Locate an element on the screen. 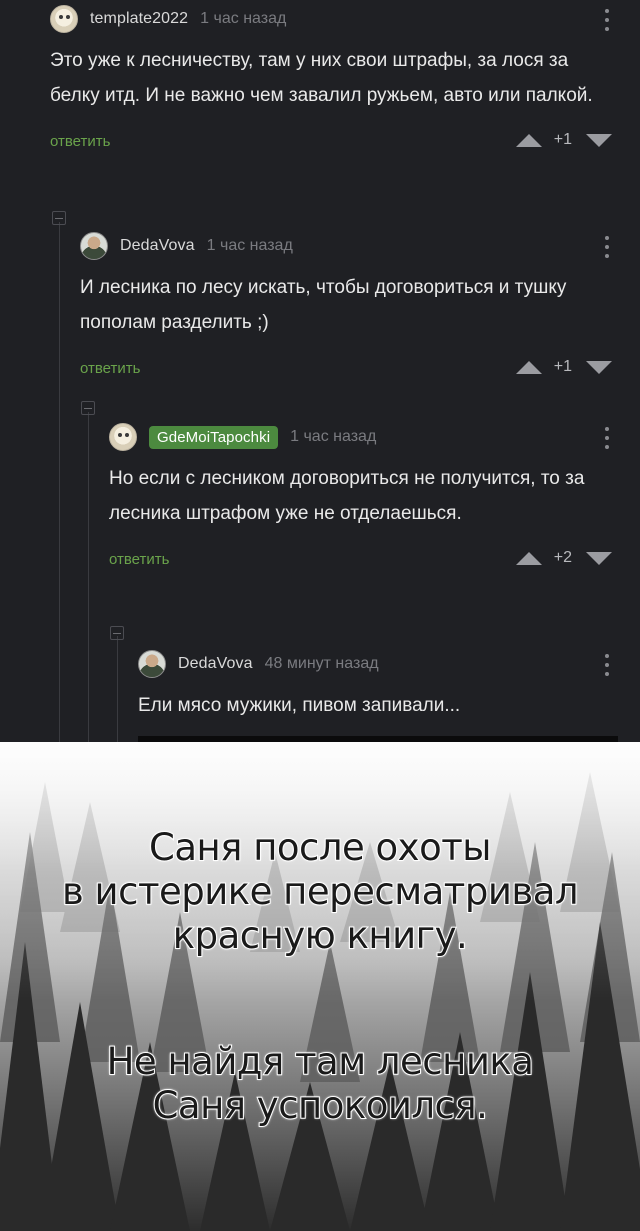 The height and width of the screenshot is (1231, 640). caption-line: Не найдя там лесника is located at coordinates (320, 1061).